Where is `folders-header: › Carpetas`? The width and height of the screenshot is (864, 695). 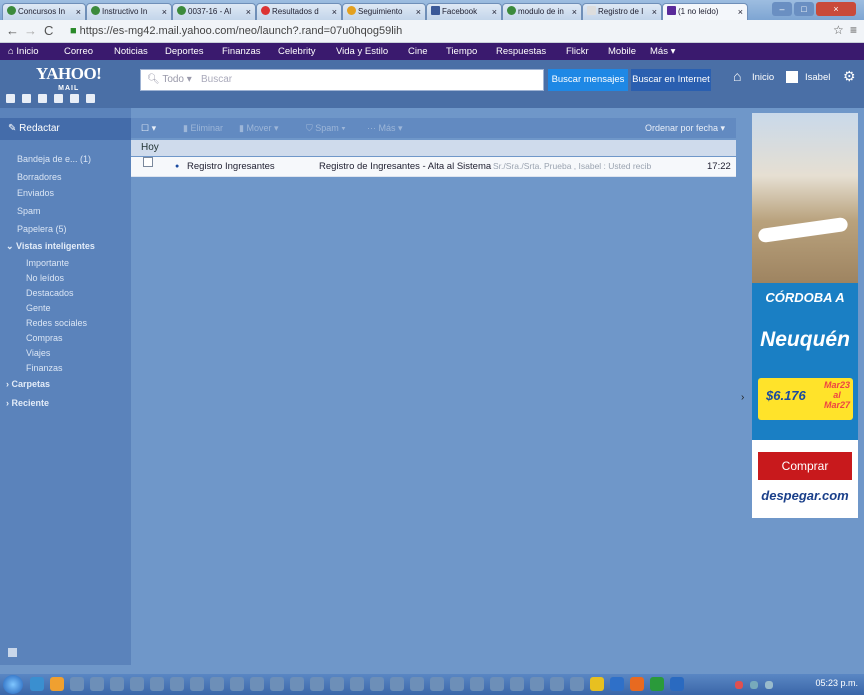
folders-header: › Carpetas is located at coordinates (28, 384).